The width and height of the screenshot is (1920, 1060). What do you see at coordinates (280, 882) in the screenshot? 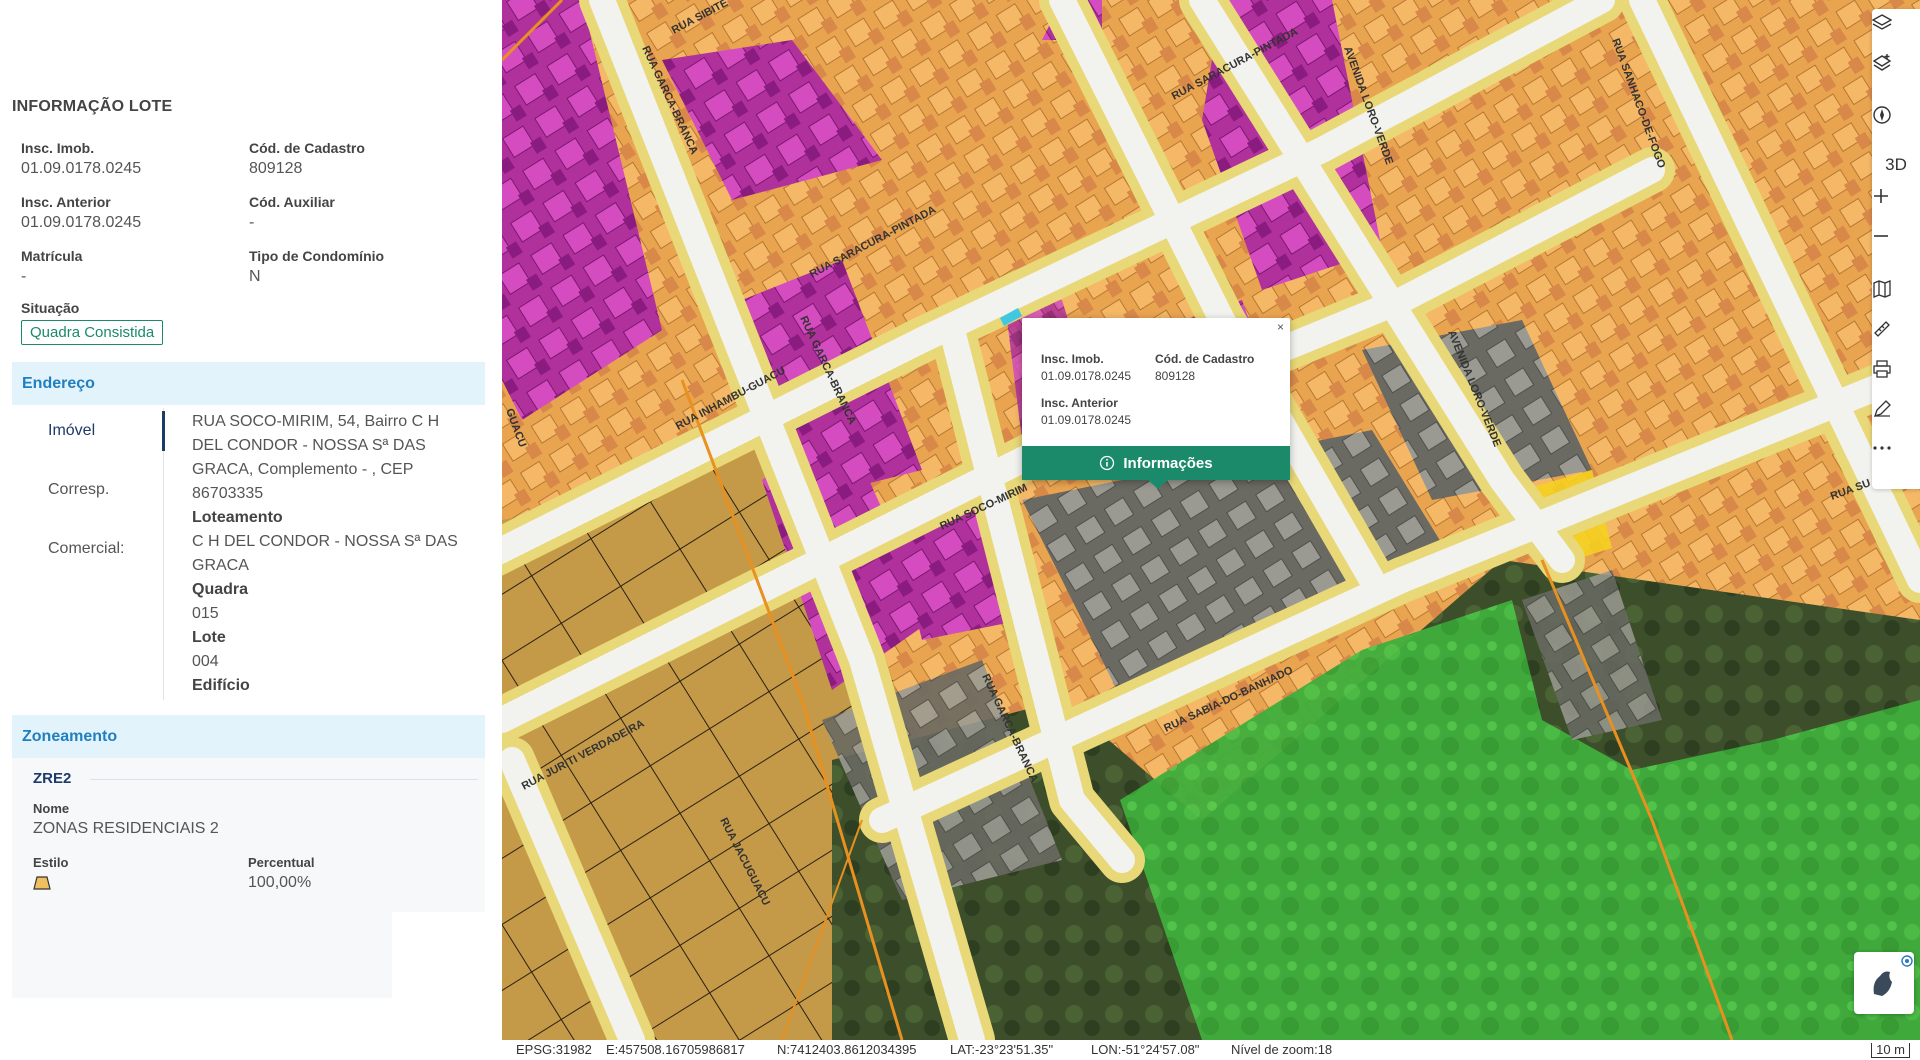
I see `field-value: 100,00%` at bounding box center [280, 882].